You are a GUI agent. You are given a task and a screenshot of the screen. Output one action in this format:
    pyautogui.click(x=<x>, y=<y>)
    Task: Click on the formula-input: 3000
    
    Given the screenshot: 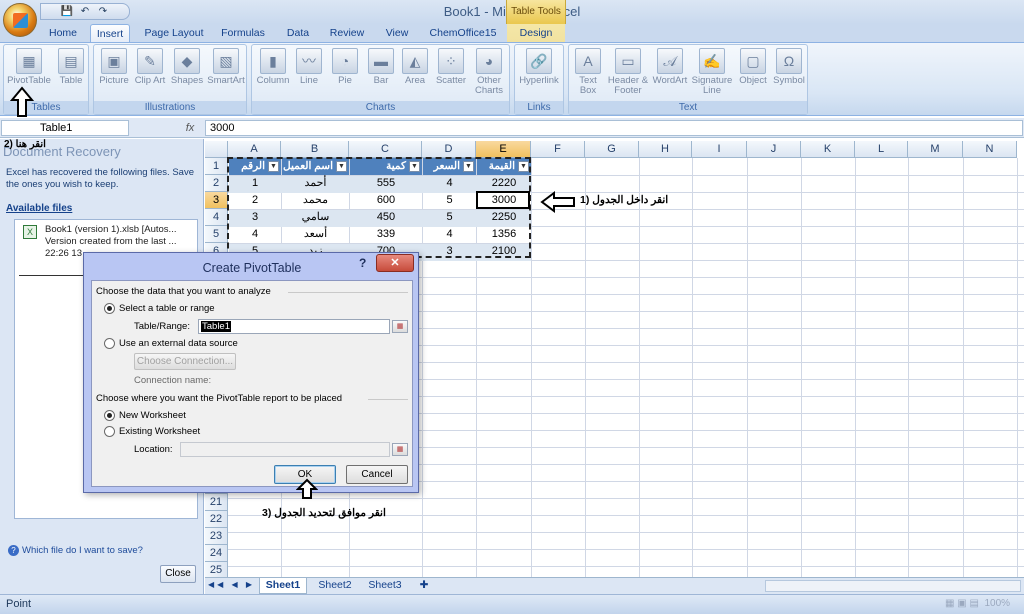 What is the action you would take?
    pyautogui.click(x=614, y=128)
    